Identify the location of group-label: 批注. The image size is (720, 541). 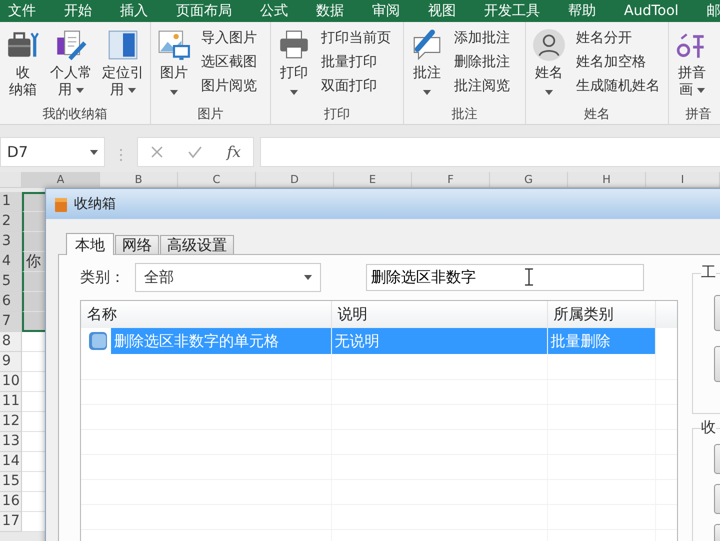
(464, 115).